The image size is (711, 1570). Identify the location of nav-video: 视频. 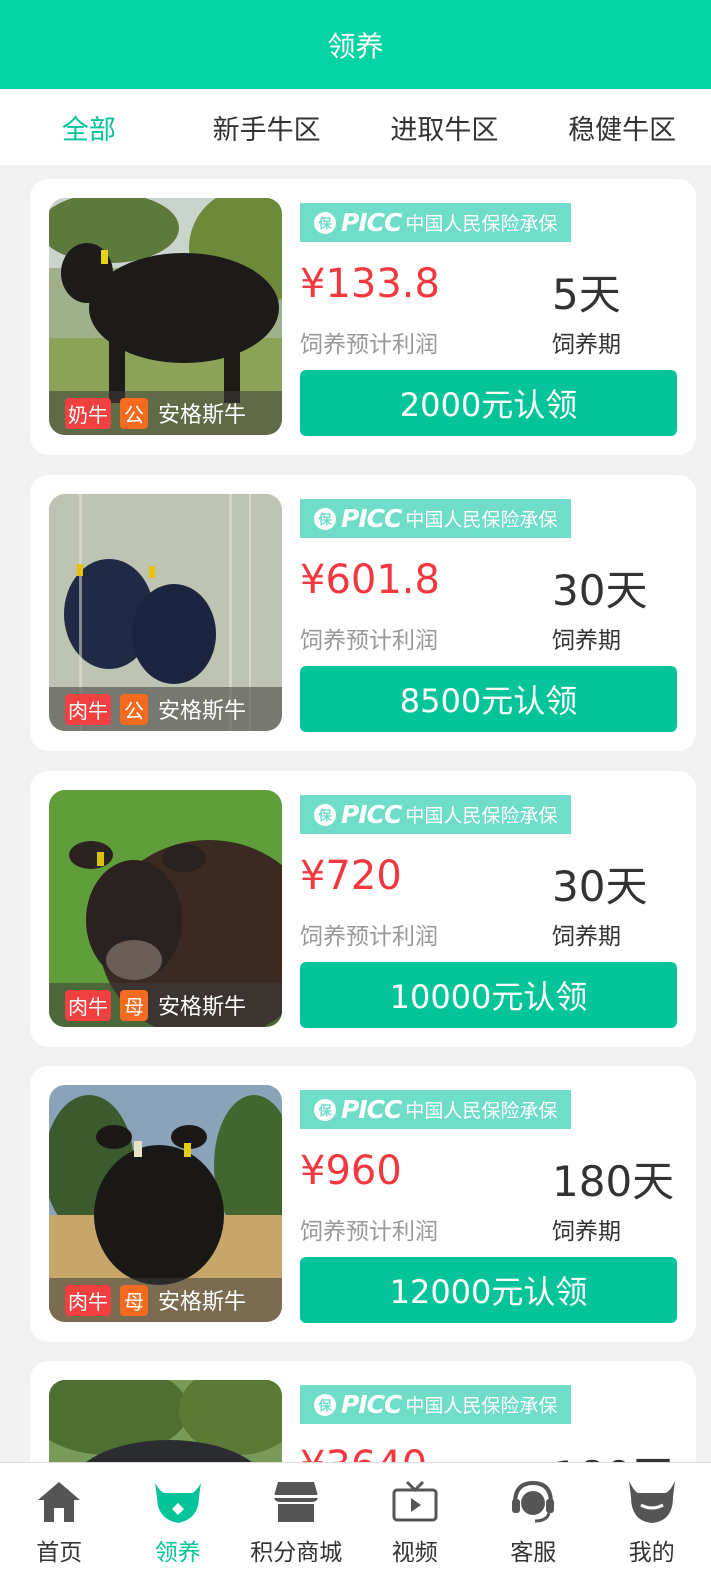
(415, 1516).